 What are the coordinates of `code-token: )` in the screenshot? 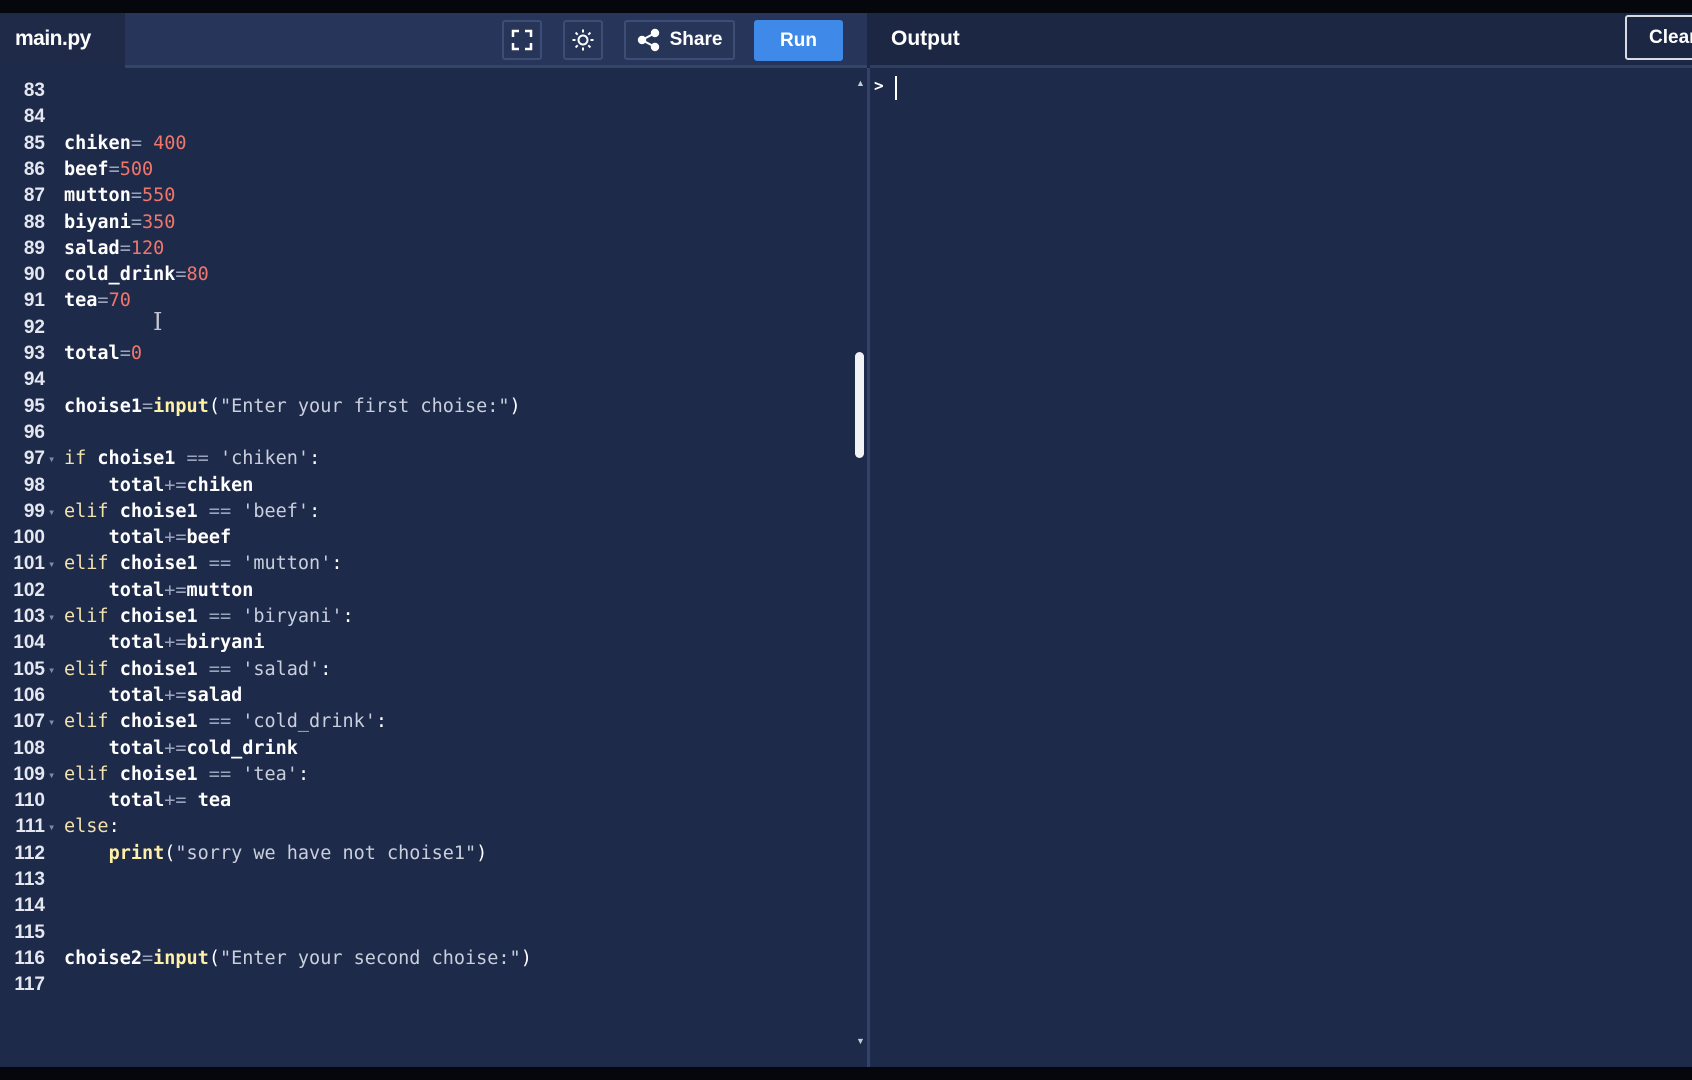 It's located at (482, 853).